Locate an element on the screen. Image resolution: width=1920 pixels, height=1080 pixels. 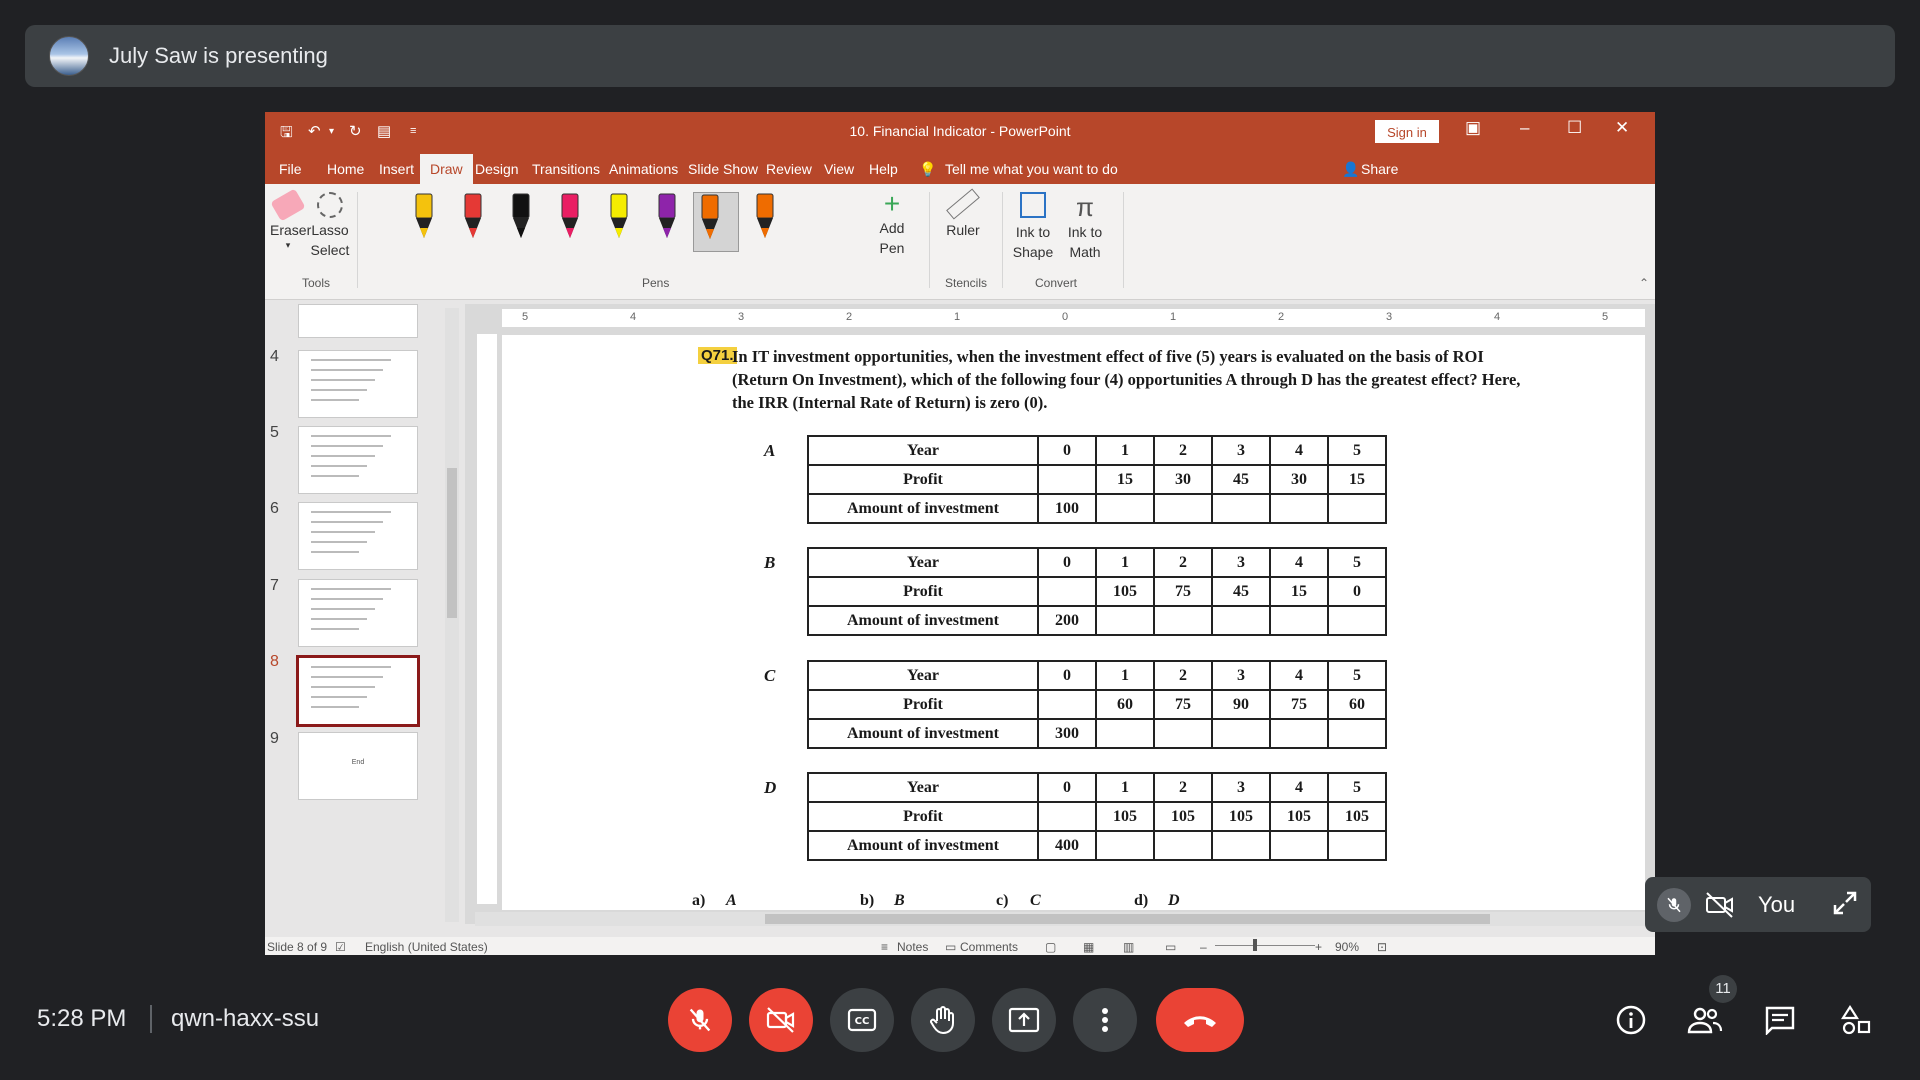
thumbnail-scrollbar is located at coordinates (452, 615).